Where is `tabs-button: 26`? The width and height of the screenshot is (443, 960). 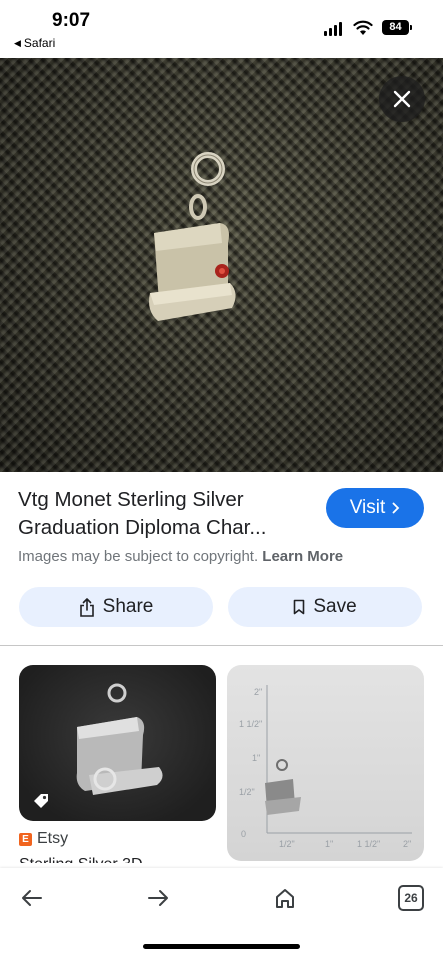 tabs-button: 26 is located at coordinates (411, 898).